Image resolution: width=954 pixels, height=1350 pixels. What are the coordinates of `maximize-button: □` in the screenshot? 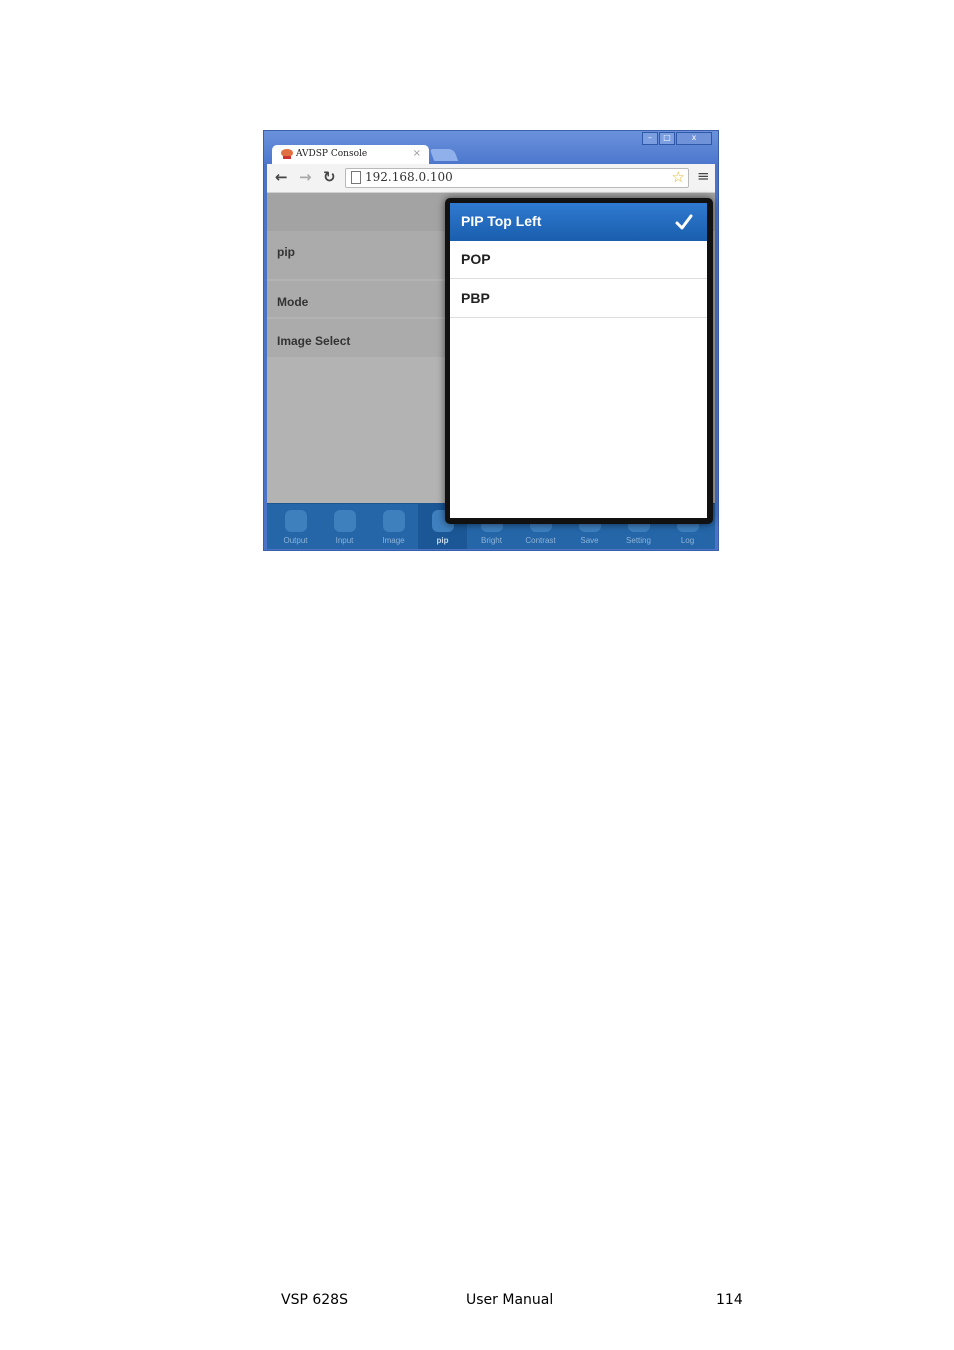 It's located at (667, 138).